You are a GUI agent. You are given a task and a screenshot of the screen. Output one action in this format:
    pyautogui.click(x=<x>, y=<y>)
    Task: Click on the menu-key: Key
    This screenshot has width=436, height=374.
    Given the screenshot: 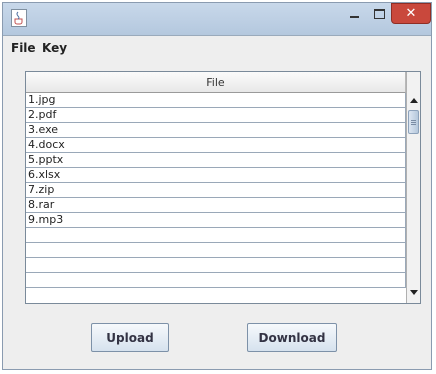 What is the action you would take?
    pyautogui.click(x=54, y=48)
    